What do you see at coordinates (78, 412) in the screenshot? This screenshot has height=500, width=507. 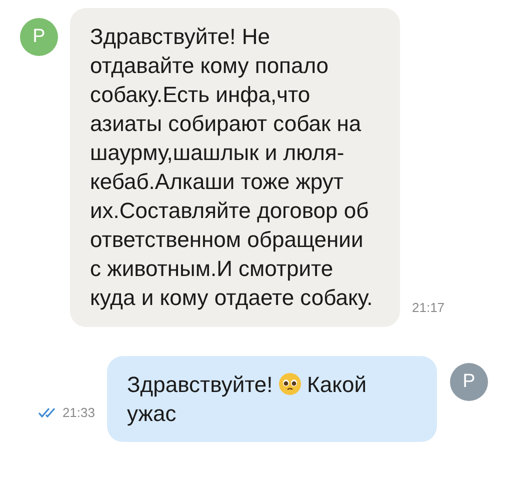 I see `message-time: 21:33` at bounding box center [78, 412].